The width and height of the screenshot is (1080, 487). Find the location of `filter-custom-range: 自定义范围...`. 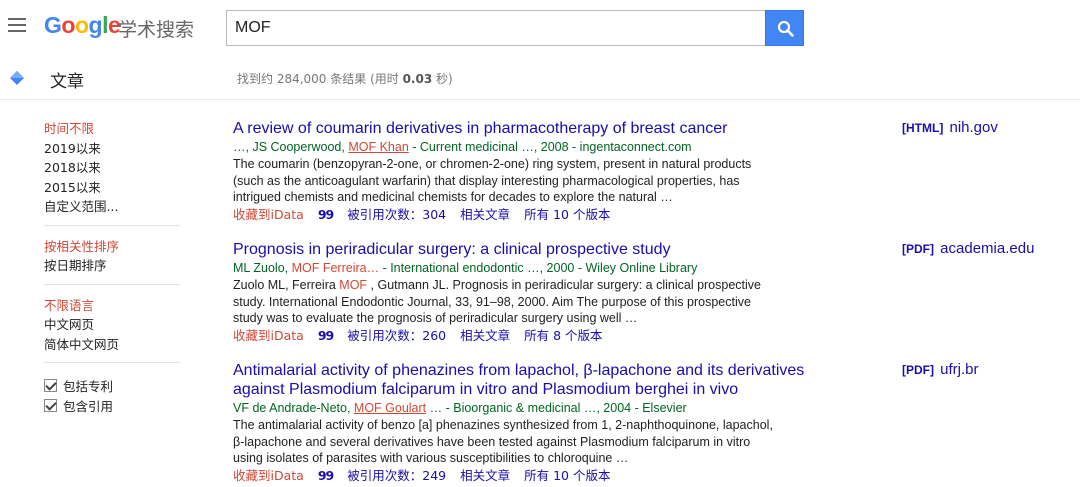

filter-custom-range: 自定义范围... is located at coordinates (112, 207).